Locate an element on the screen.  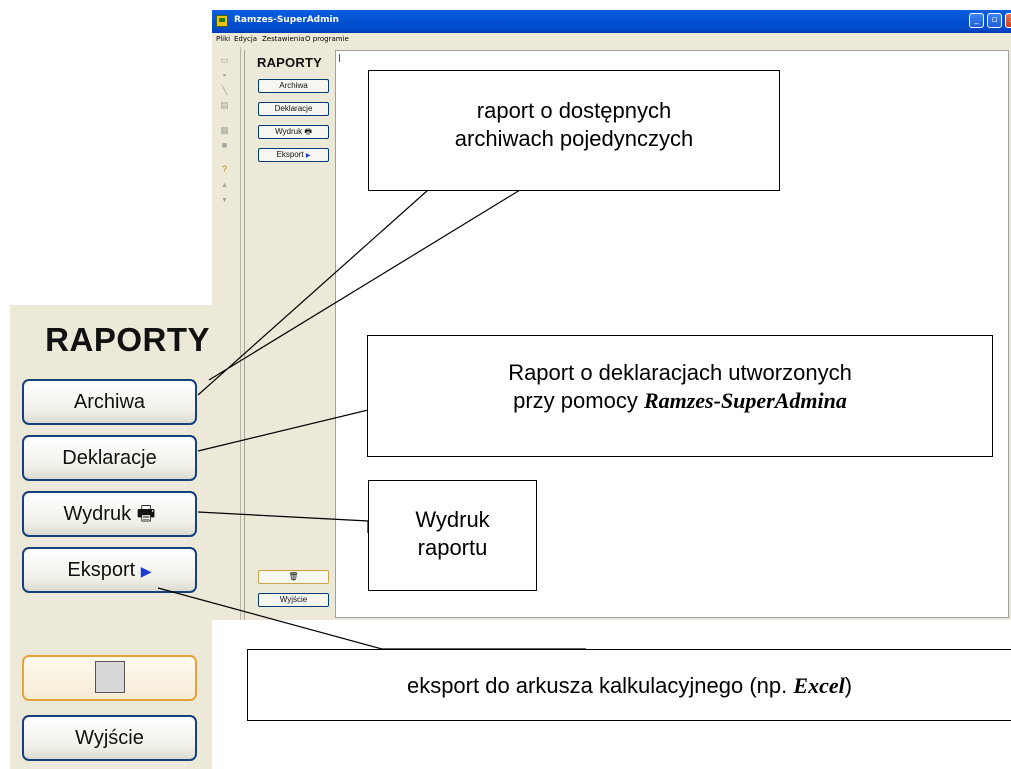
eksport-button: Eksport ▶ is located at coordinates (293, 155).